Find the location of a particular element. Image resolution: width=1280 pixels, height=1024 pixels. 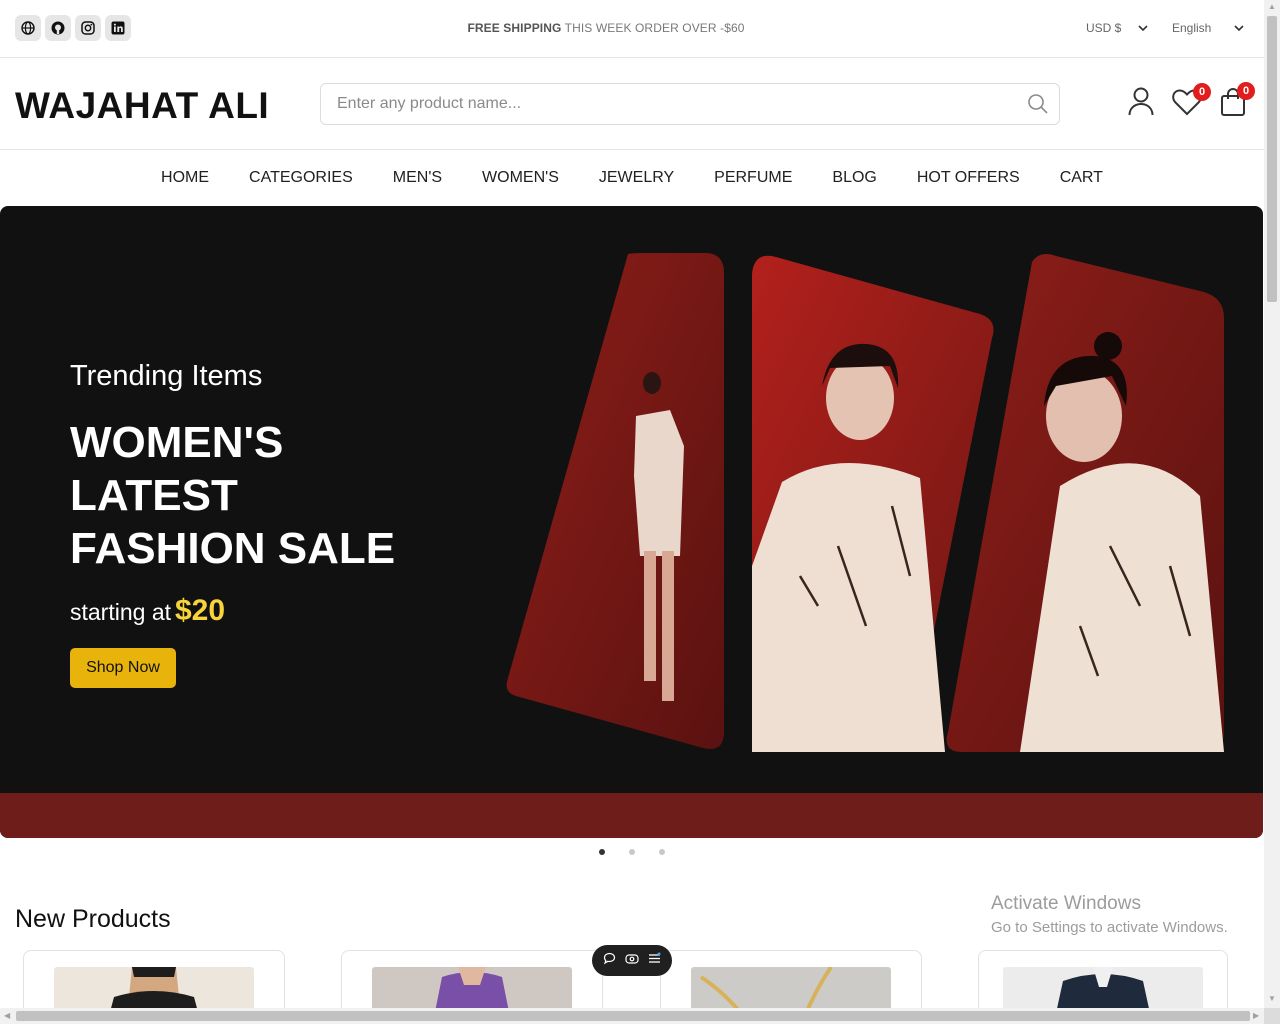

eye-icon is located at coordinates (632, 961).